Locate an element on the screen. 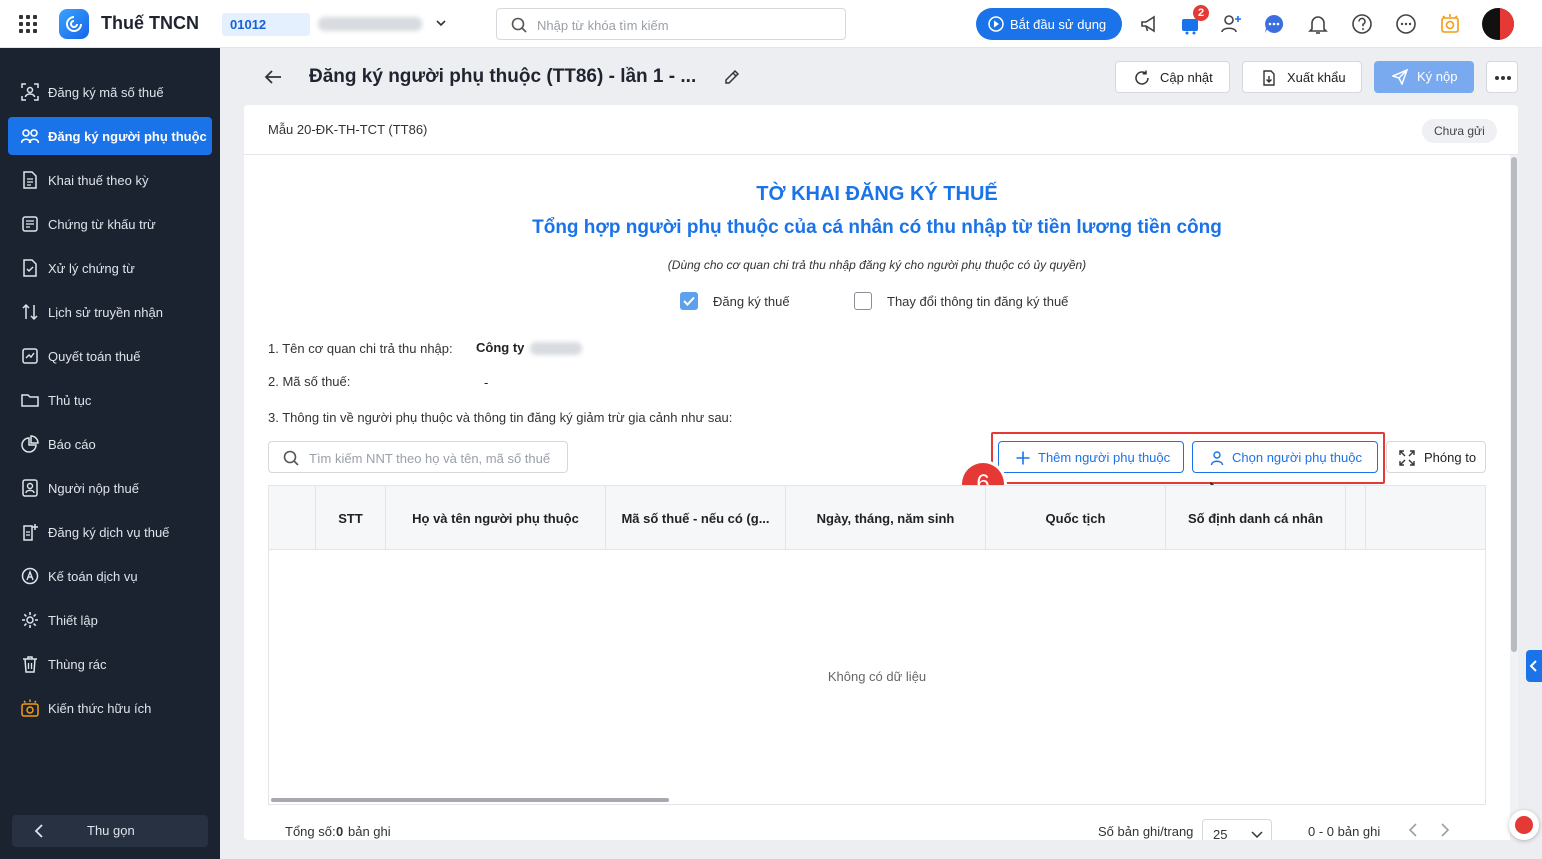 The height and width of the screenshot is (859, 1542). add-user-icon is located at coordinates (1231, 24).